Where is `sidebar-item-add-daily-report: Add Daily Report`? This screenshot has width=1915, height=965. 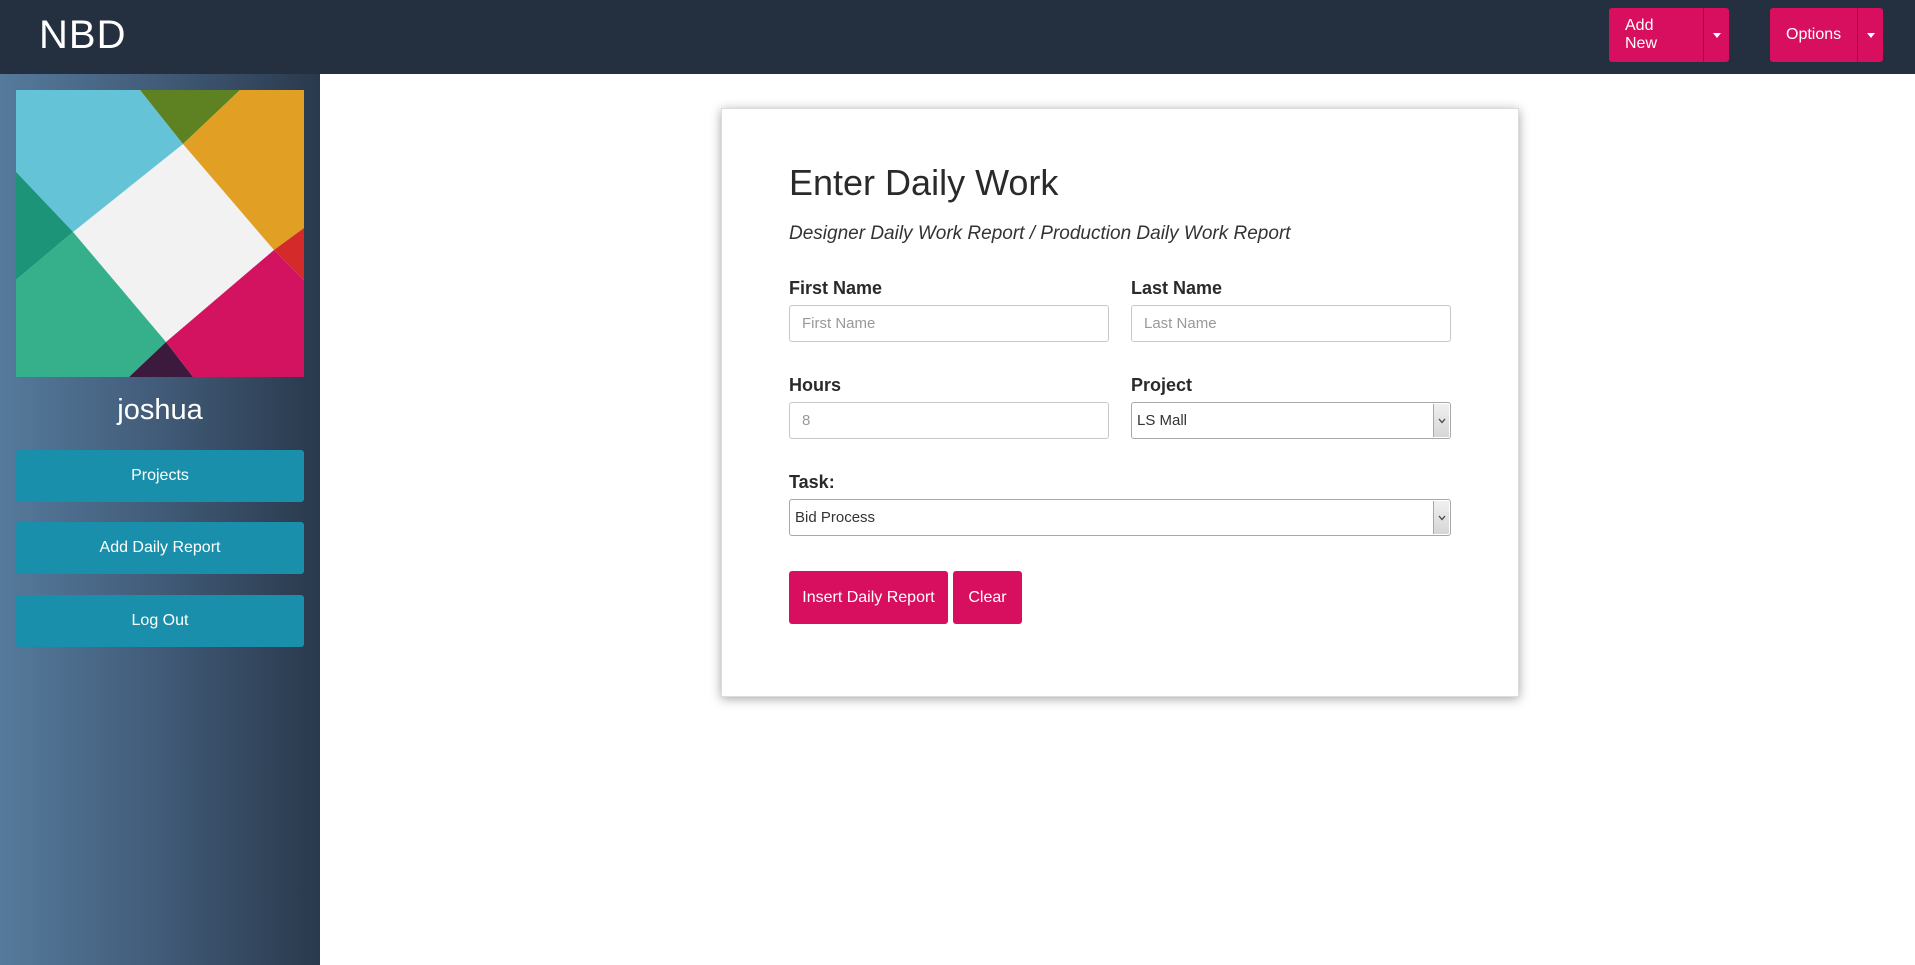 sidebar-item-add-daily-report: Add Daily Report is located at coordinates (160, 548).